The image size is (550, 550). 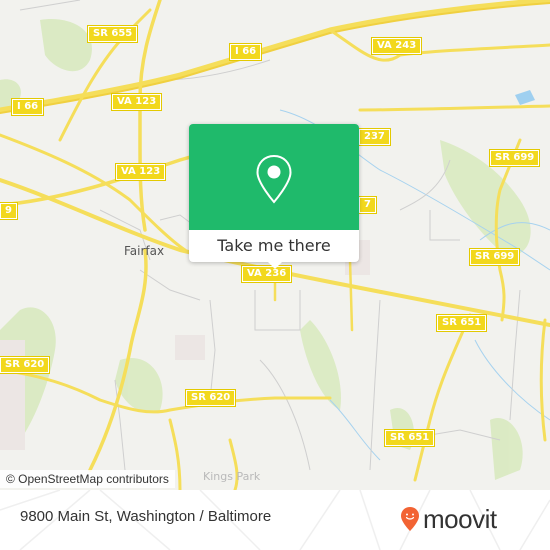 I want to click on road-label-sr-655: SR 655, so click(x=112, y=34).